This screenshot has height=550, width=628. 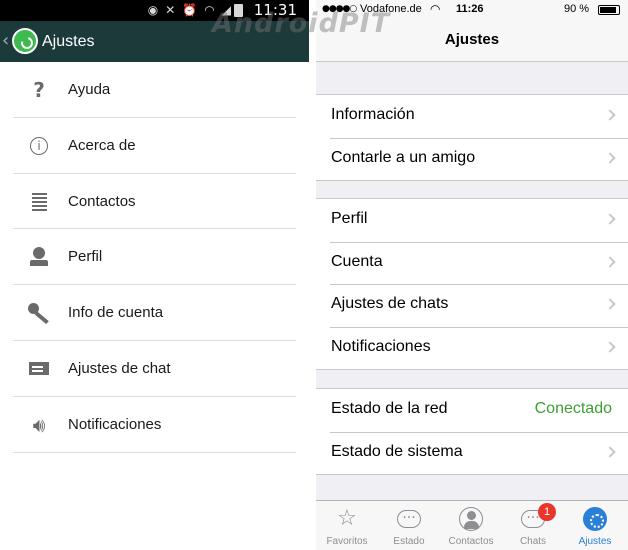 I want to click on tab-label: Favoritos, so click(x=347, y=541).